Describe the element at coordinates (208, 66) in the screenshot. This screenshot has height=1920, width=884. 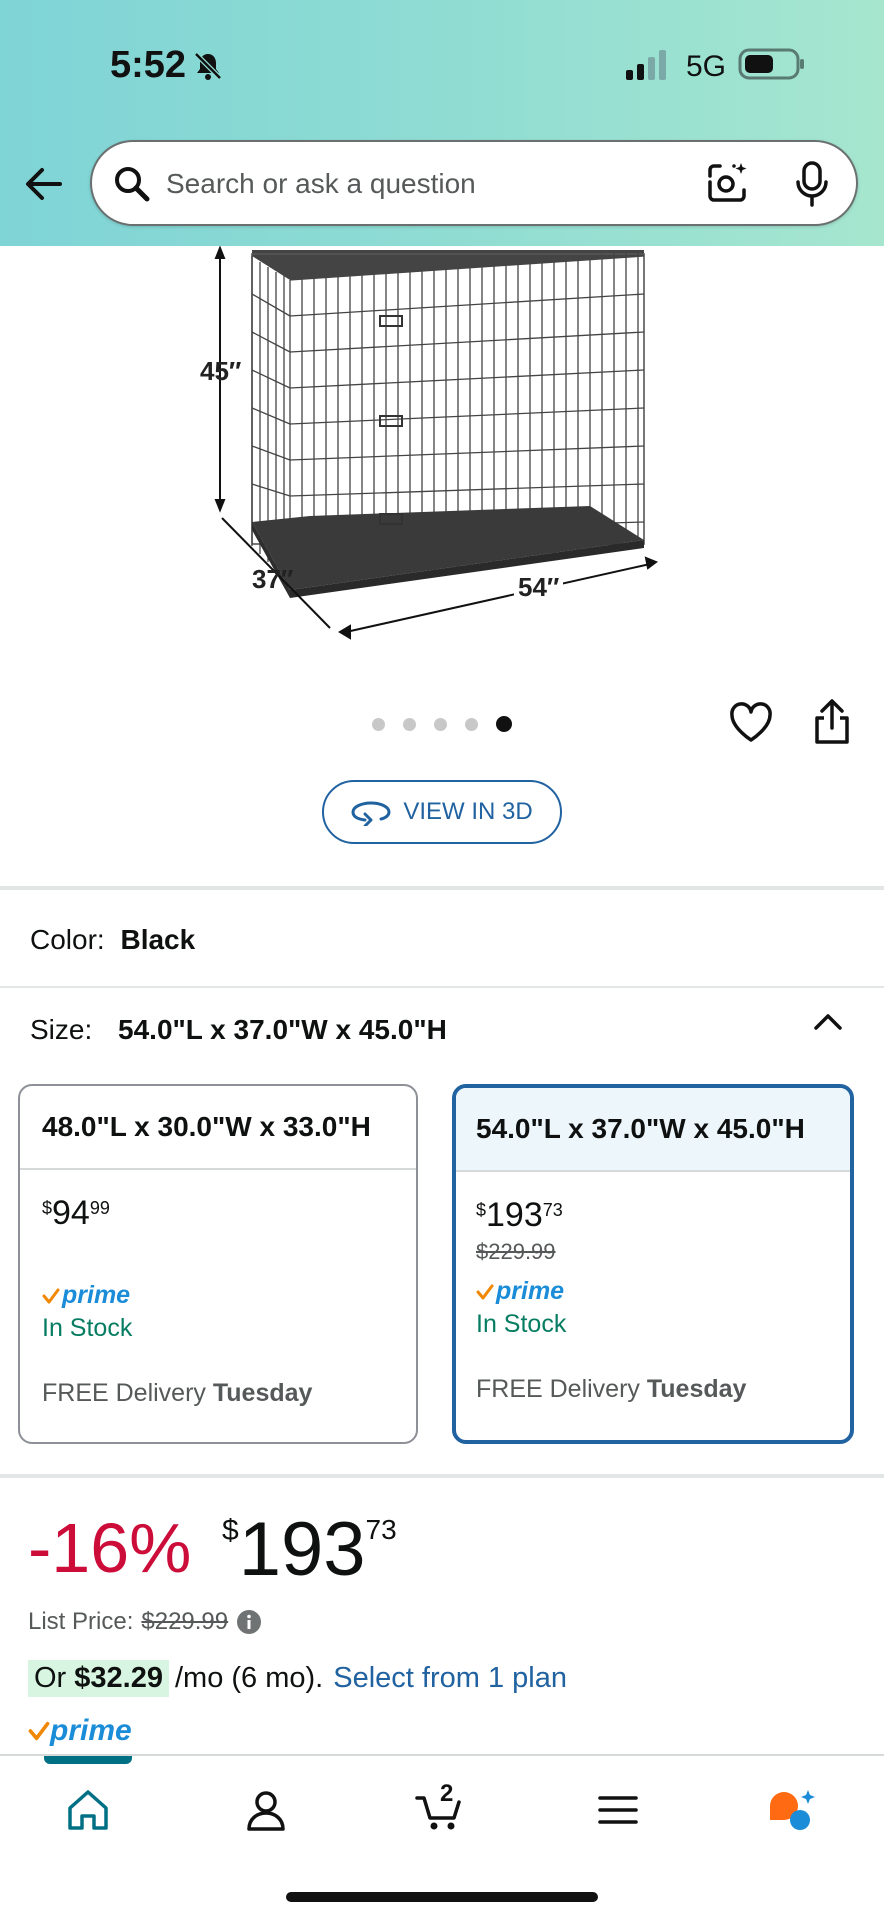
I see `bell-muted-icon` at that location.